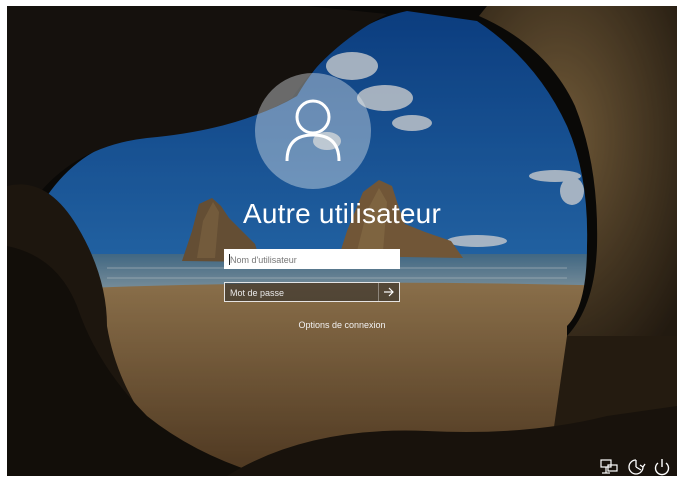 The height and width of the screenshot is (481, 683). I want to click on username-input, so click(312, 260).